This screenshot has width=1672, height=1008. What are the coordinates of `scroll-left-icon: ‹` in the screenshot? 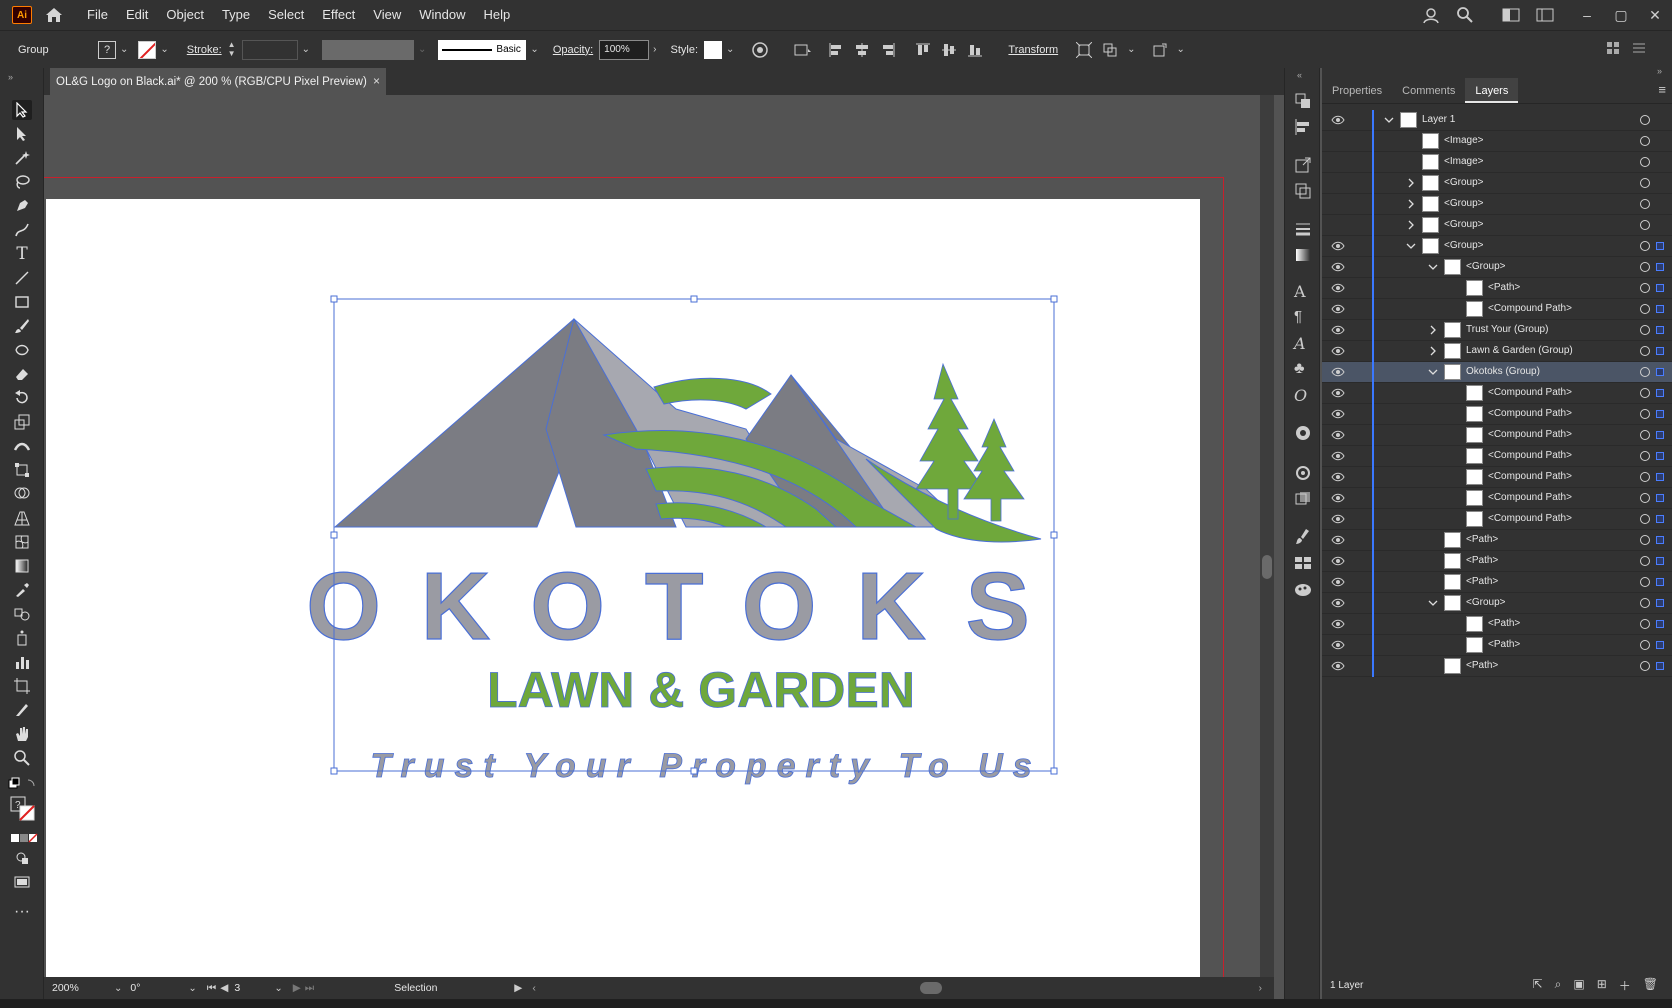 It's located at (534, 988).